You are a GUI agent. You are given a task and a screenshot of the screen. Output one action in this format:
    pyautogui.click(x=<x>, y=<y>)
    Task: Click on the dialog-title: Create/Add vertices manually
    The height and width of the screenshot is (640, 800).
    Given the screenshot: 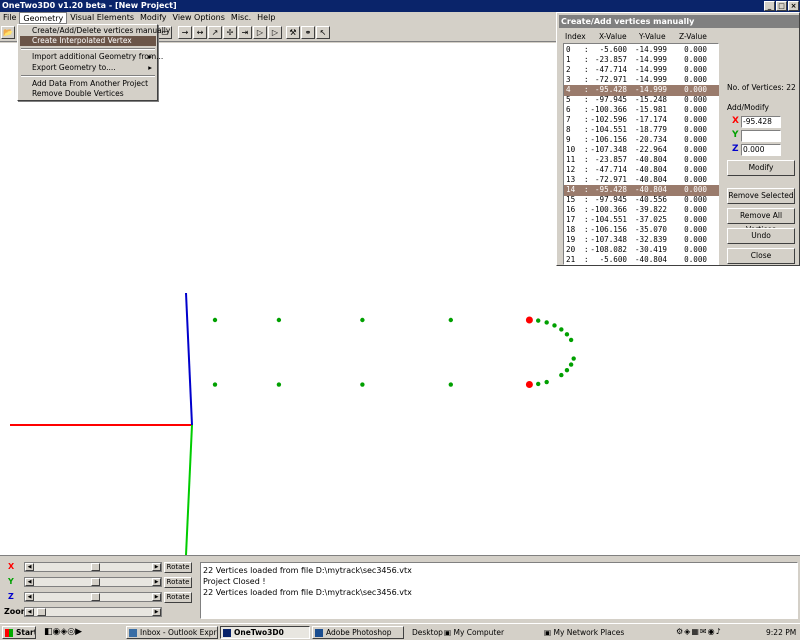 What is the action you would take?
    pyautogui.click(x=679, y=21)
    